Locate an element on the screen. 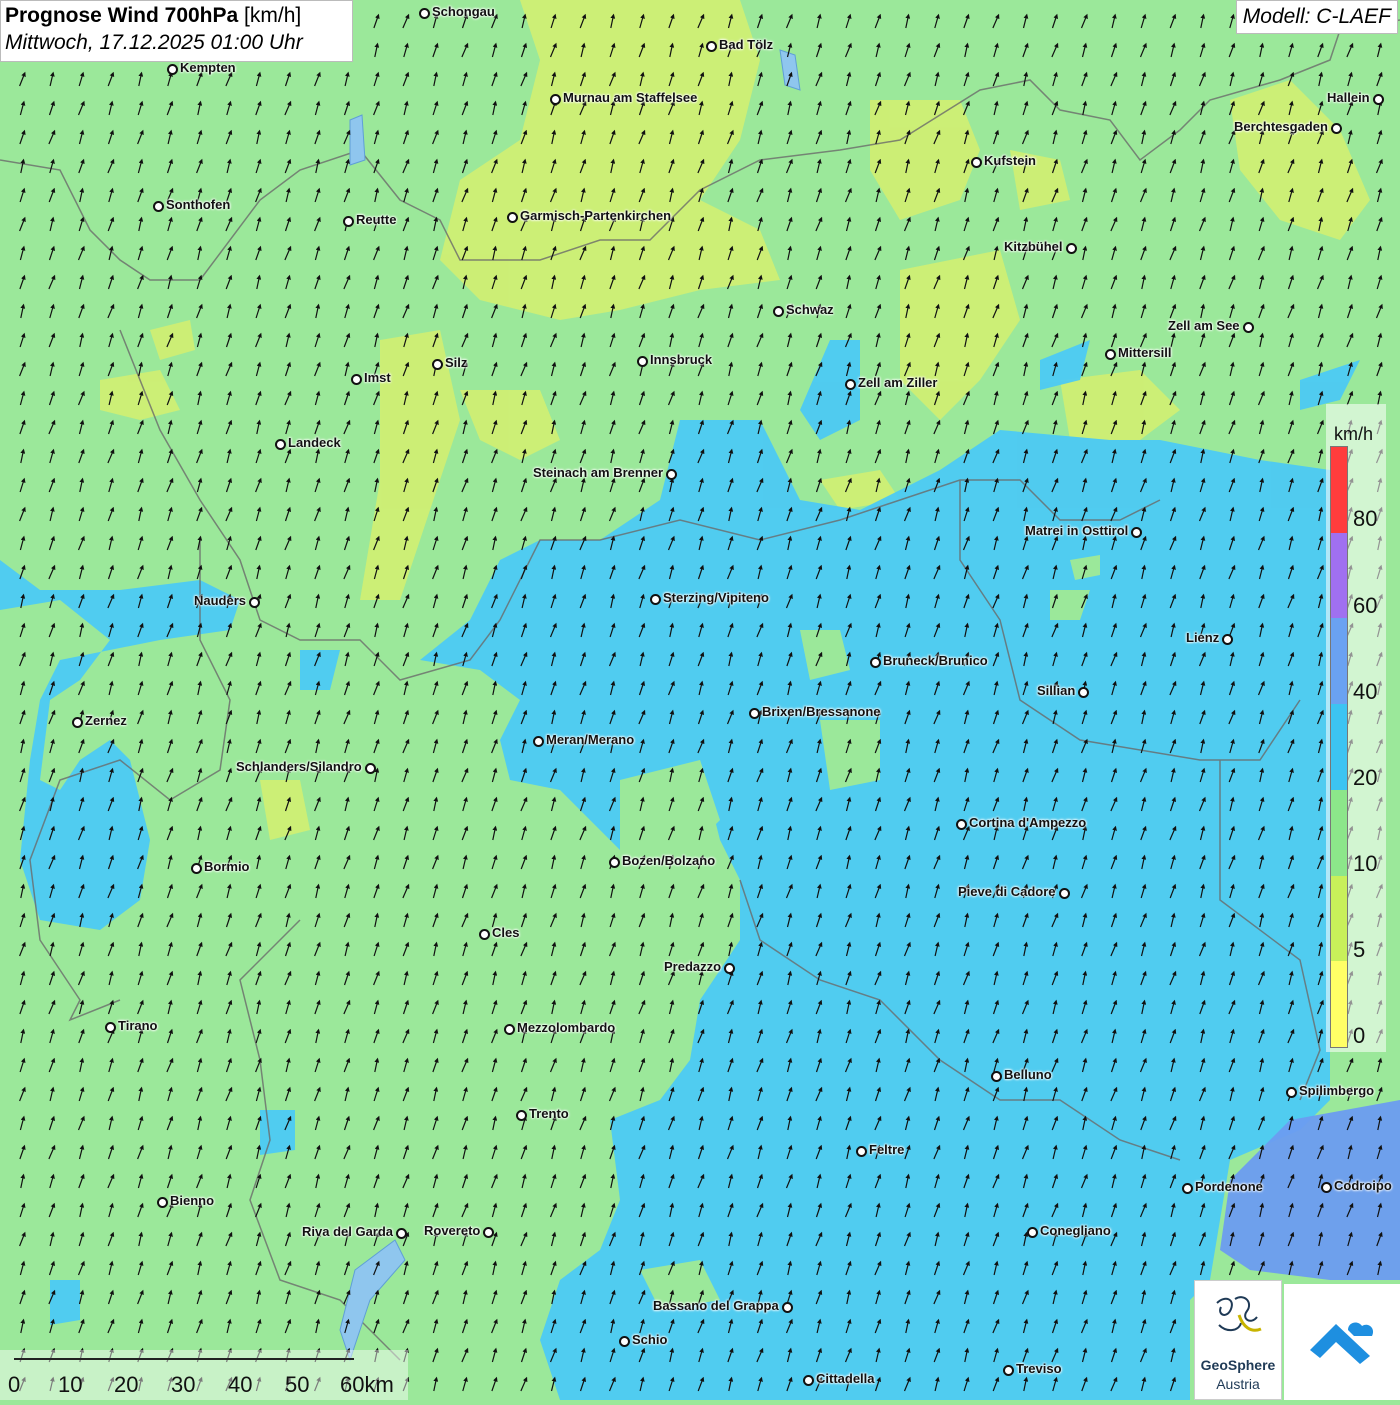 The image size is (1400, 1405). city-label: Landeck is located at coordinates (314, 442).